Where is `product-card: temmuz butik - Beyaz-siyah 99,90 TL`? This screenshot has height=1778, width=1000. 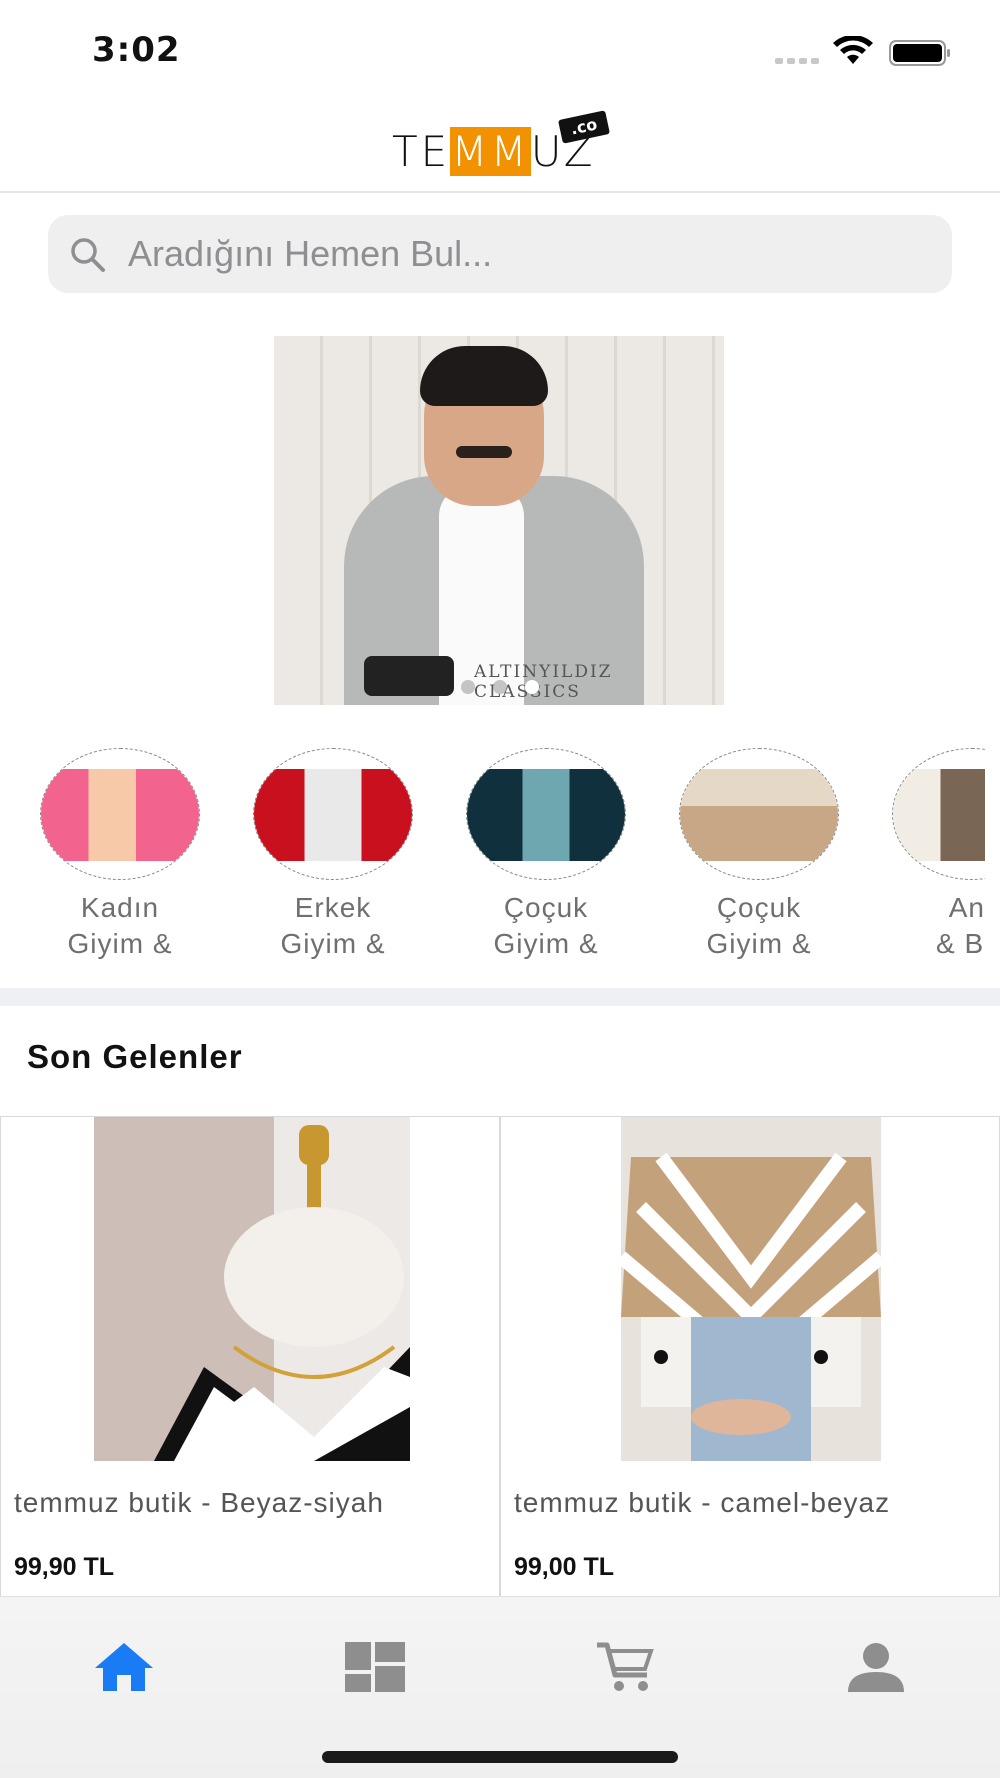
product-card: temmuz butik - Beyaz-siyah 99,90 TL is located at coordinates (250, 1357).